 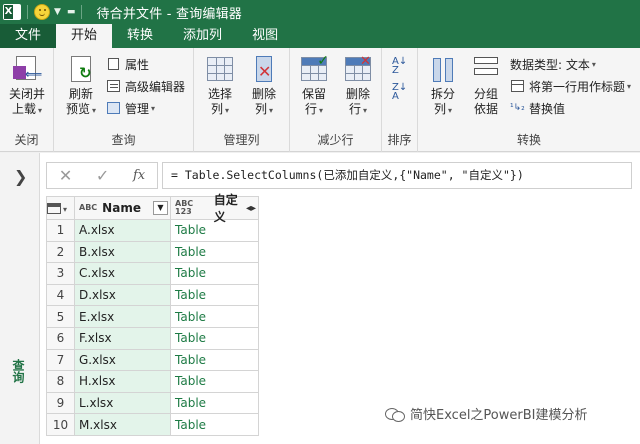 I want to click on chevron-right-icon: ❯, so click(x=20, y=176).